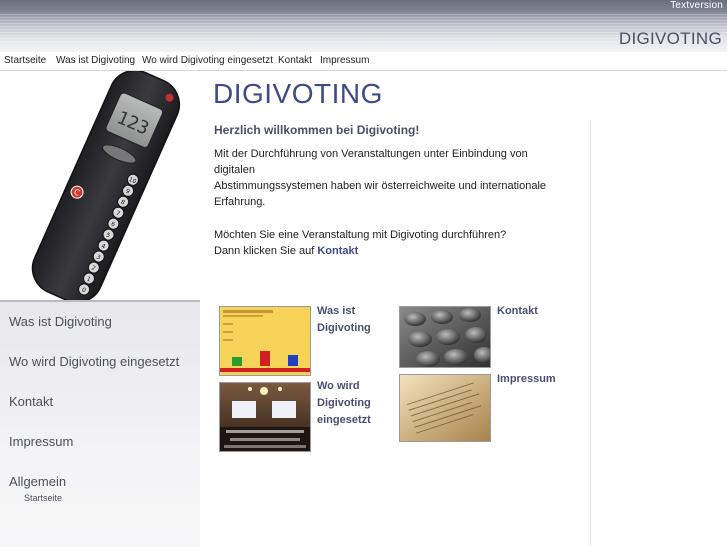  I want to click on tile-wo-wird-digivoting-eingesetzt-image, so click(265, 417).